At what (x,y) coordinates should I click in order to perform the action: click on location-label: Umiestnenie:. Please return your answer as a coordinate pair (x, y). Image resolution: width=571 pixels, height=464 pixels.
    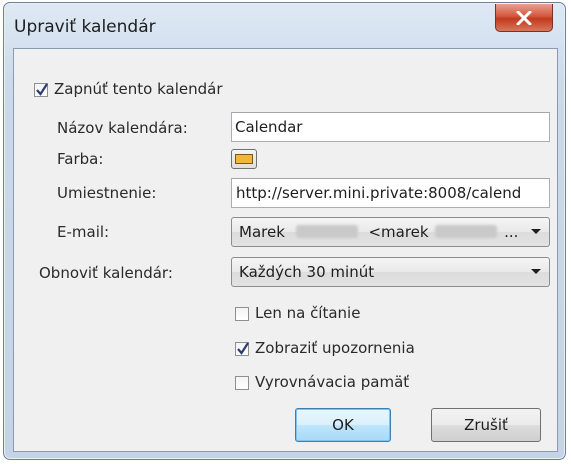
    Looking at the image, I should click on (107, 193).